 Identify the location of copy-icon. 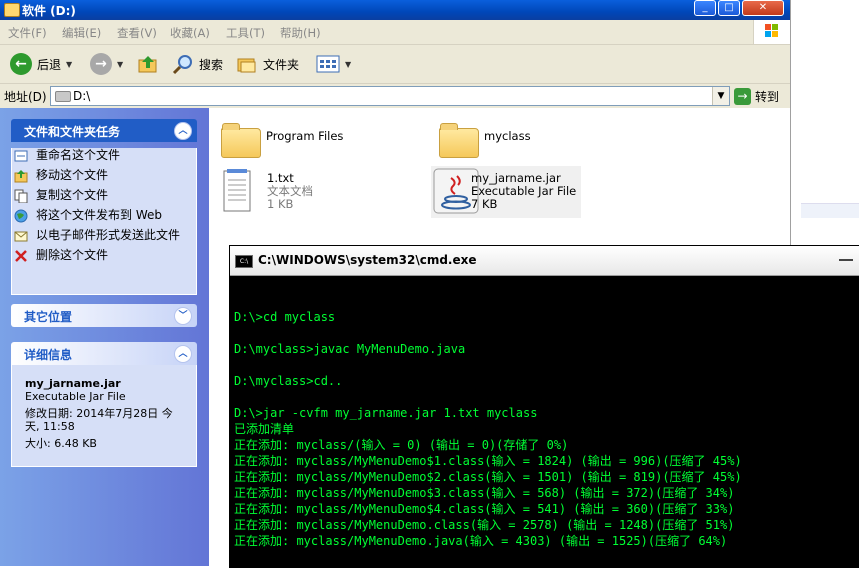
(21, 196).